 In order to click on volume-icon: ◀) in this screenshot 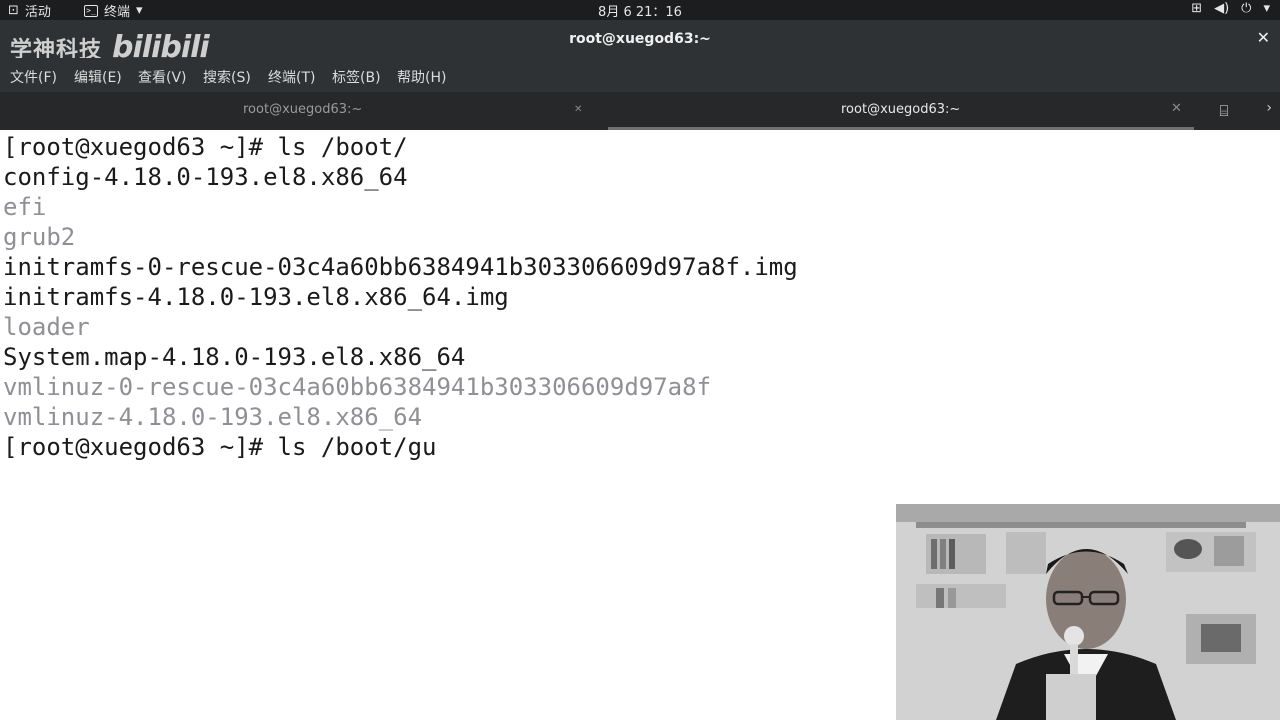, I will do `click(1221, 8)`.